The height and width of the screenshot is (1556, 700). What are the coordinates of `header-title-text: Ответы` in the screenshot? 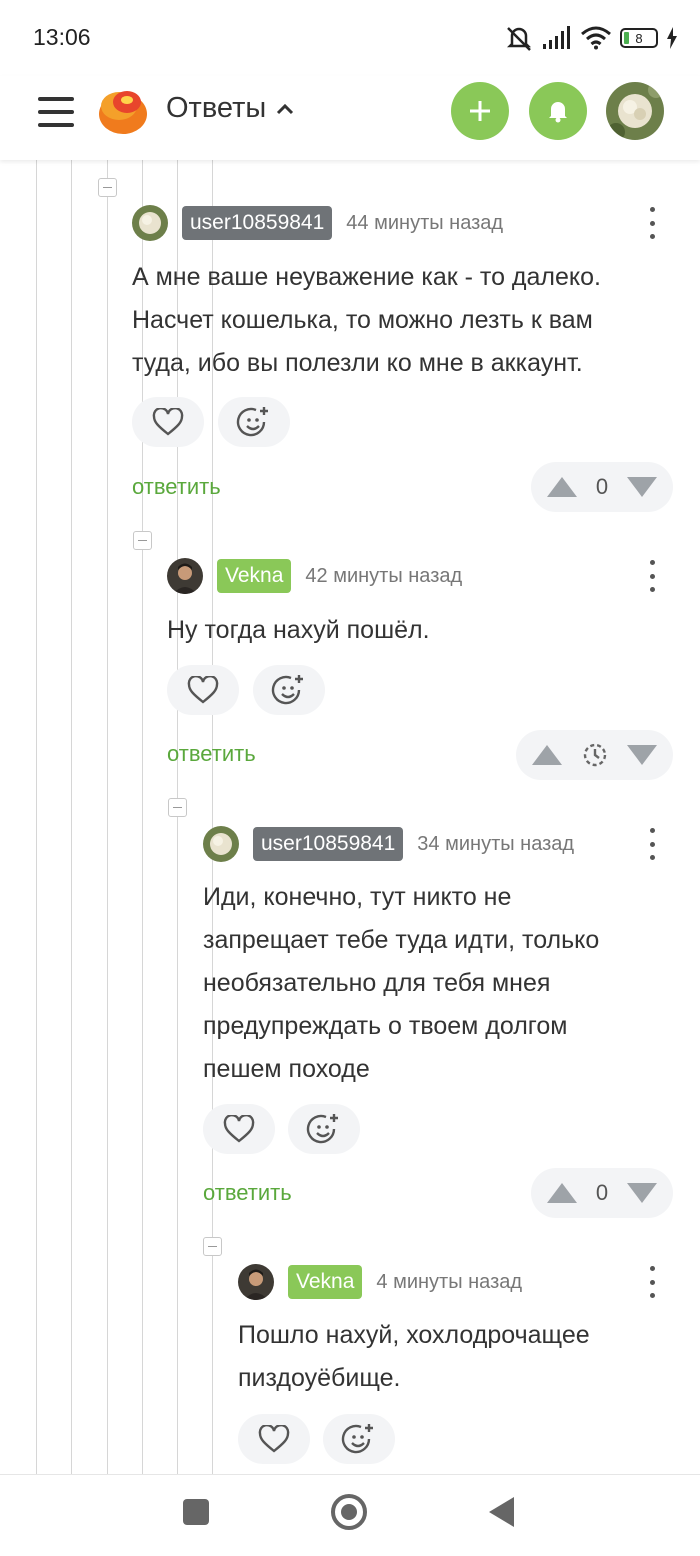 It's located at (216, 108).